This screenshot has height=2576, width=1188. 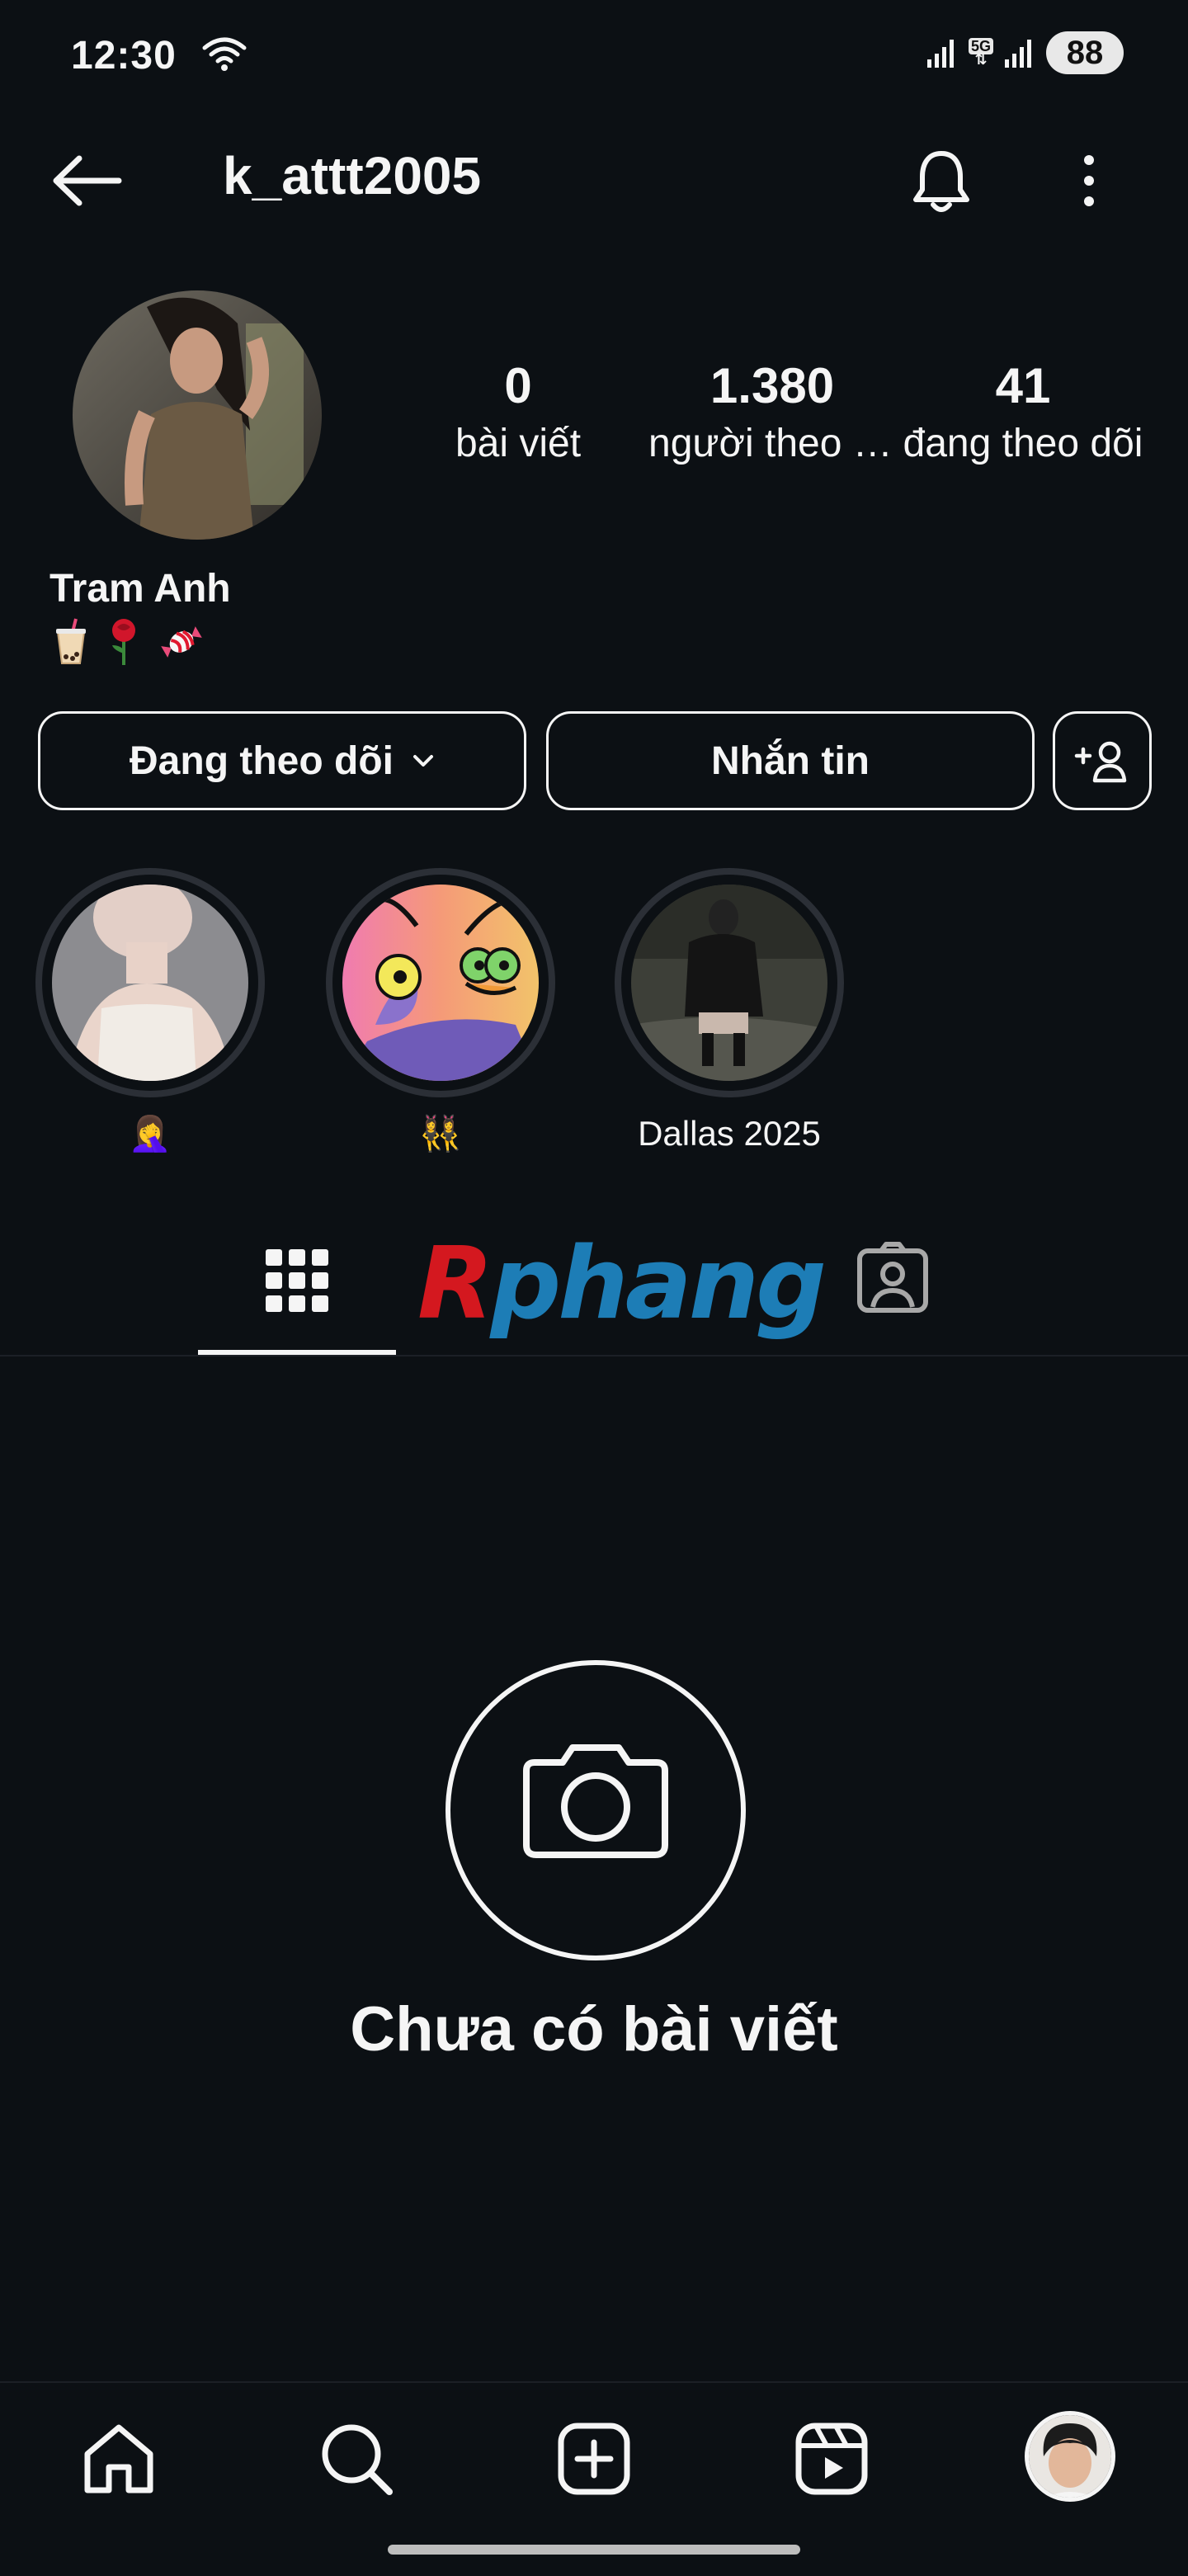 What do you see at coordinates (594, 53) in the screenshot?
I see `status-bar: 12:30 5G ⇅ 88` at bounding box center [594, 53].